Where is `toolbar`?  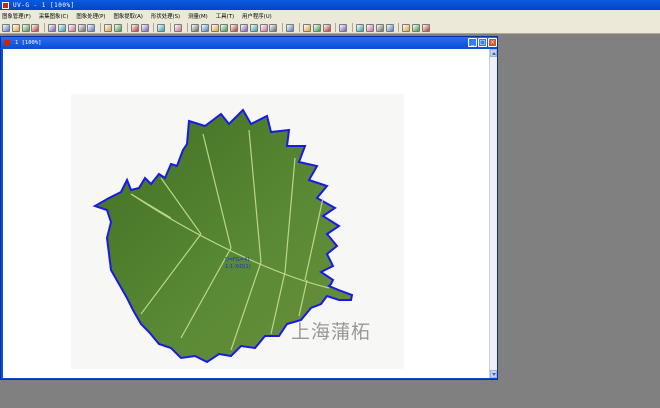
toolbar is located at coordinates (330, 28).